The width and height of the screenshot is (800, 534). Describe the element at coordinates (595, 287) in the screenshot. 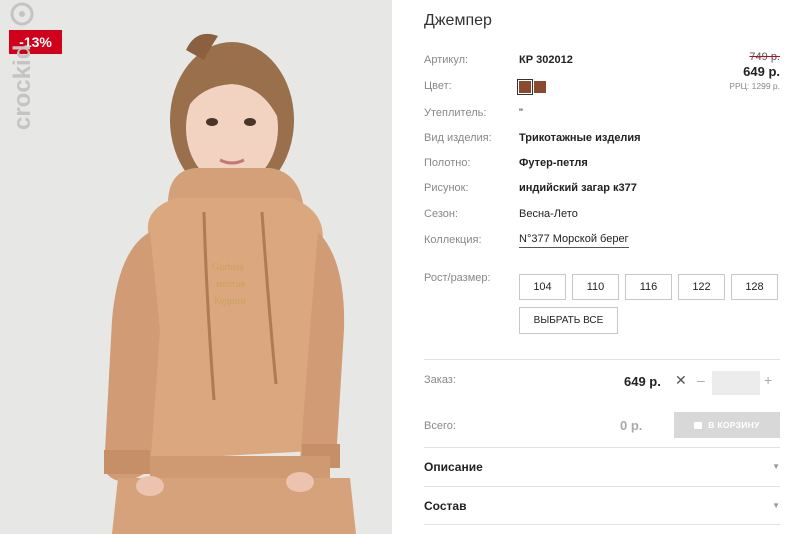

I see `size-option-110: 110` at that location.